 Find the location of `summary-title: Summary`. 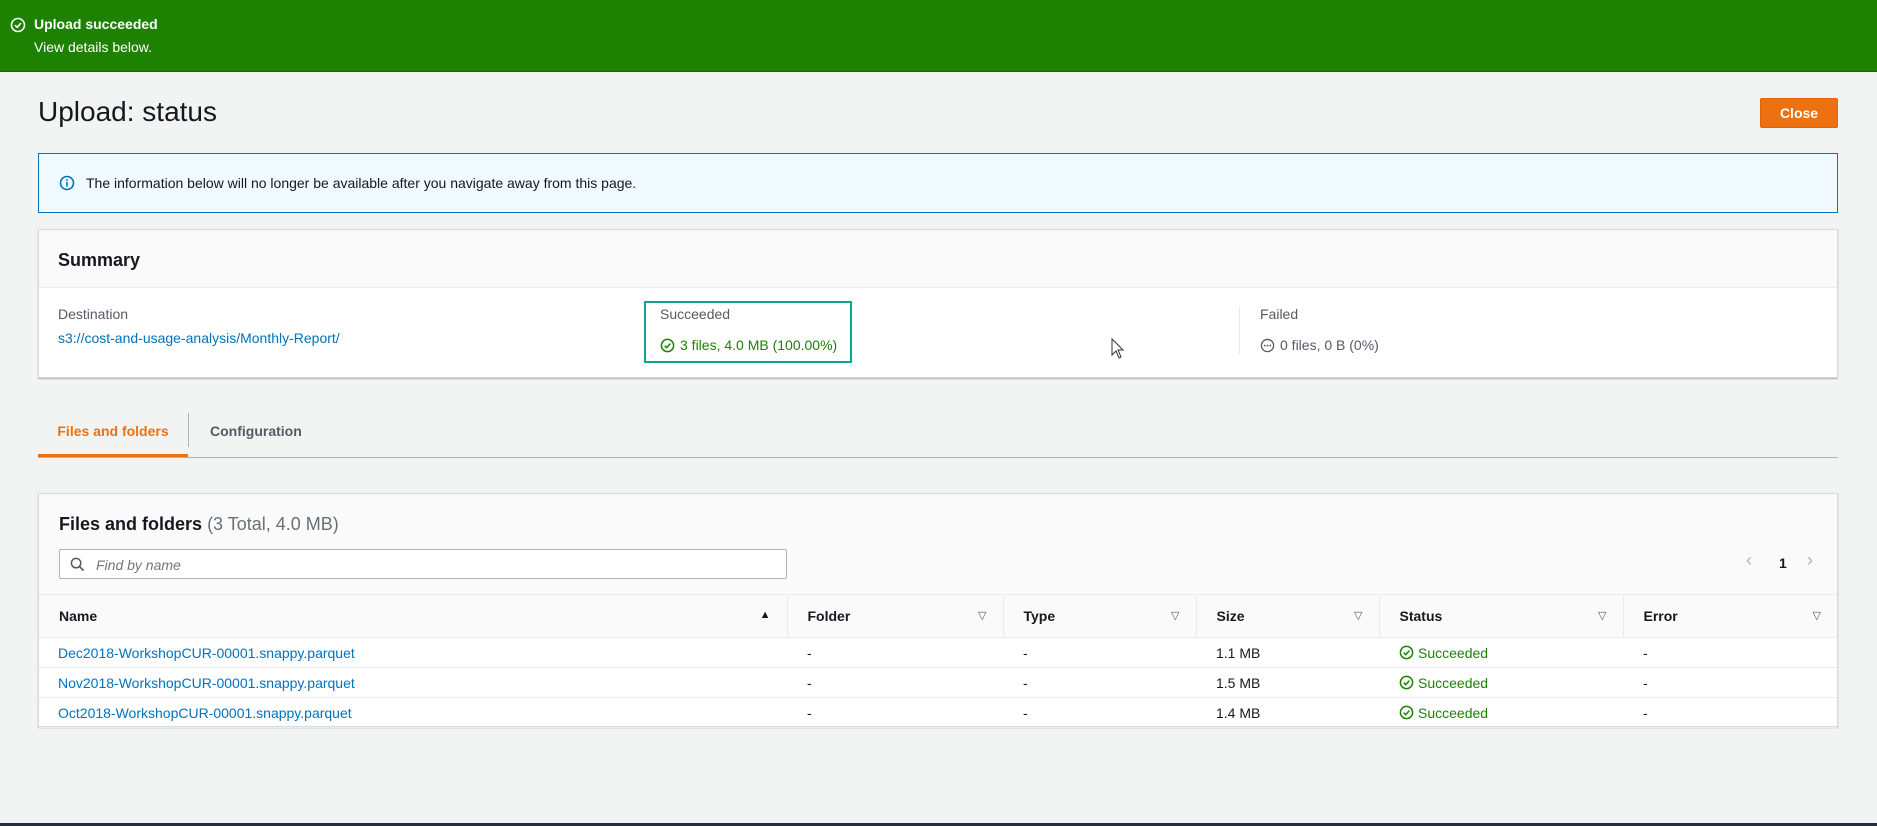

summary-title: Summary is located at coordinates (99, 260).